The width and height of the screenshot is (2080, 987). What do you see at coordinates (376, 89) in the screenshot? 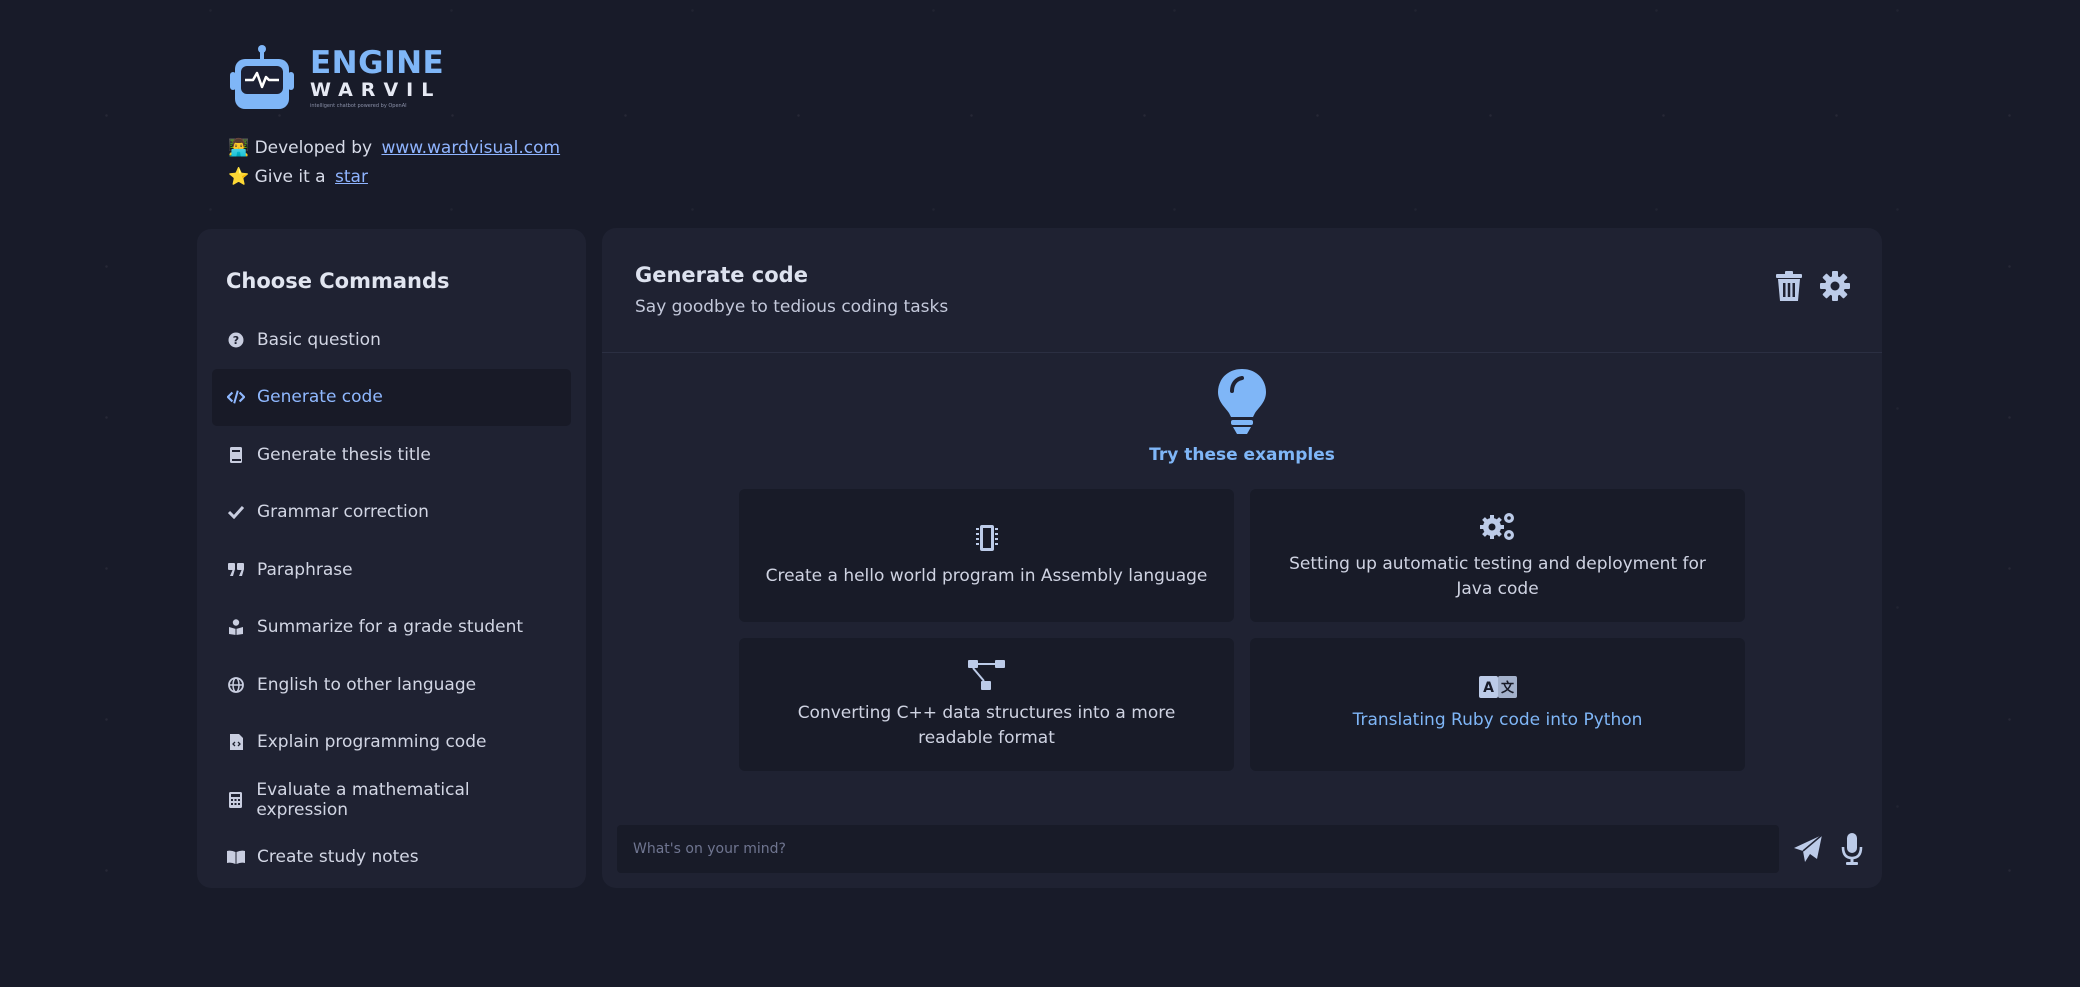
I see `logo-name-bottom: WARVIL` at bounding box center [376, 89].